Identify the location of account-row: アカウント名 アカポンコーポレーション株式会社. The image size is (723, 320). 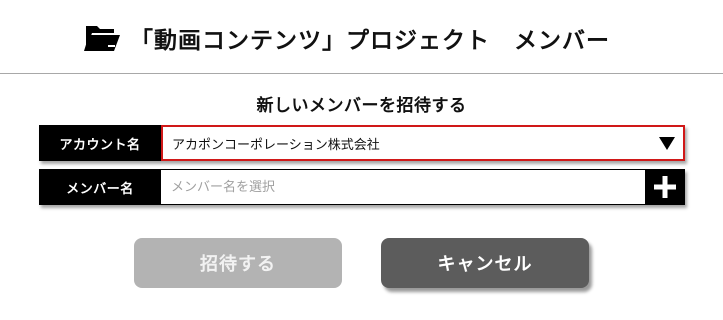
(362, 143).